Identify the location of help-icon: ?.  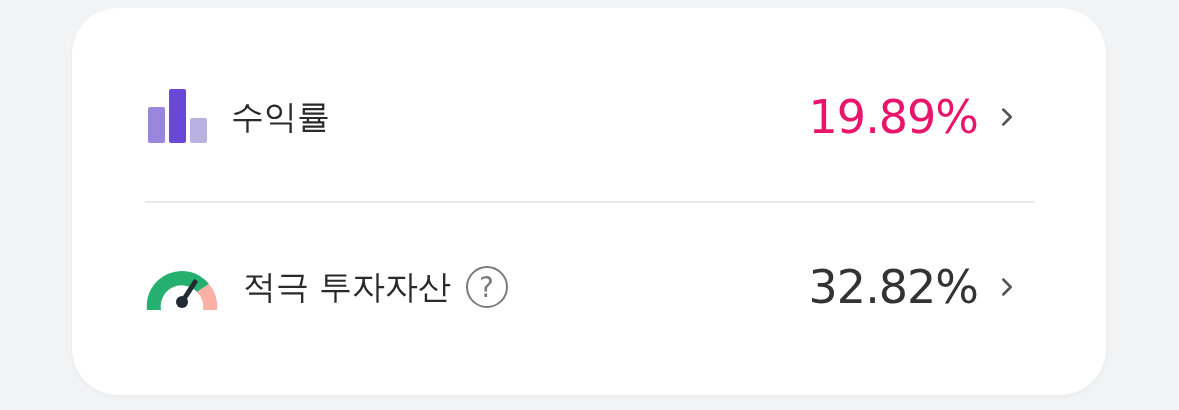
(486, 287).